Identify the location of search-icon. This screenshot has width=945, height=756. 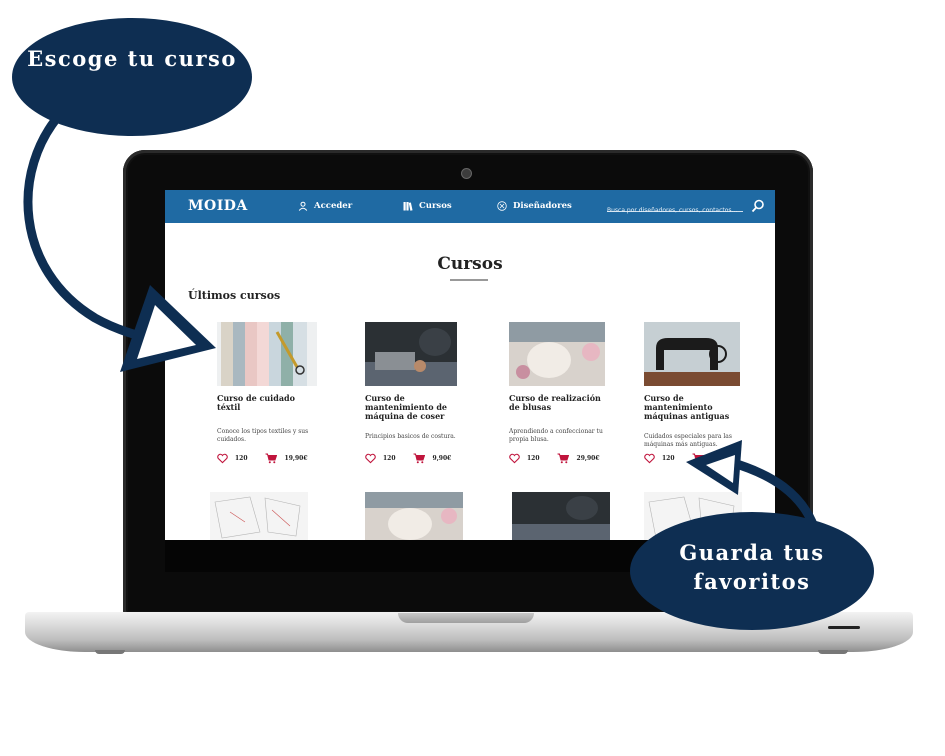
(758, 206).